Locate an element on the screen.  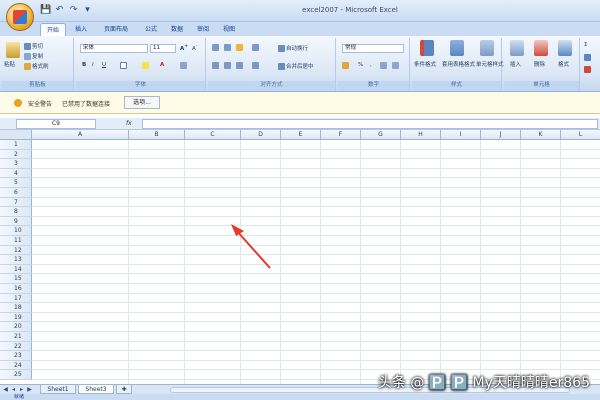
security-warning-label: 安全警告 is located at coordinates (40, 104).